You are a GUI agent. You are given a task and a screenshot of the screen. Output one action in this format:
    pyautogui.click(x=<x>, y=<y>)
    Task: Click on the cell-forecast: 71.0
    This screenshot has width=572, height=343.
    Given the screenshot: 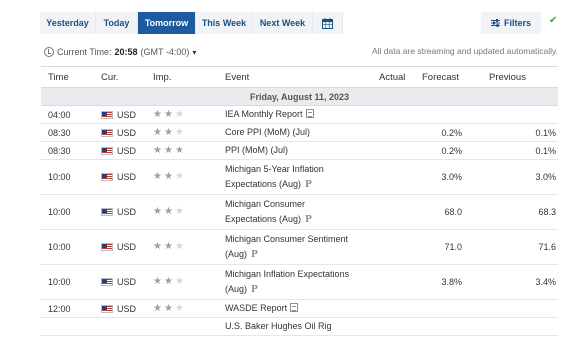 What is the action you would take?
    pyautogui.click(x=453, y=247)
    